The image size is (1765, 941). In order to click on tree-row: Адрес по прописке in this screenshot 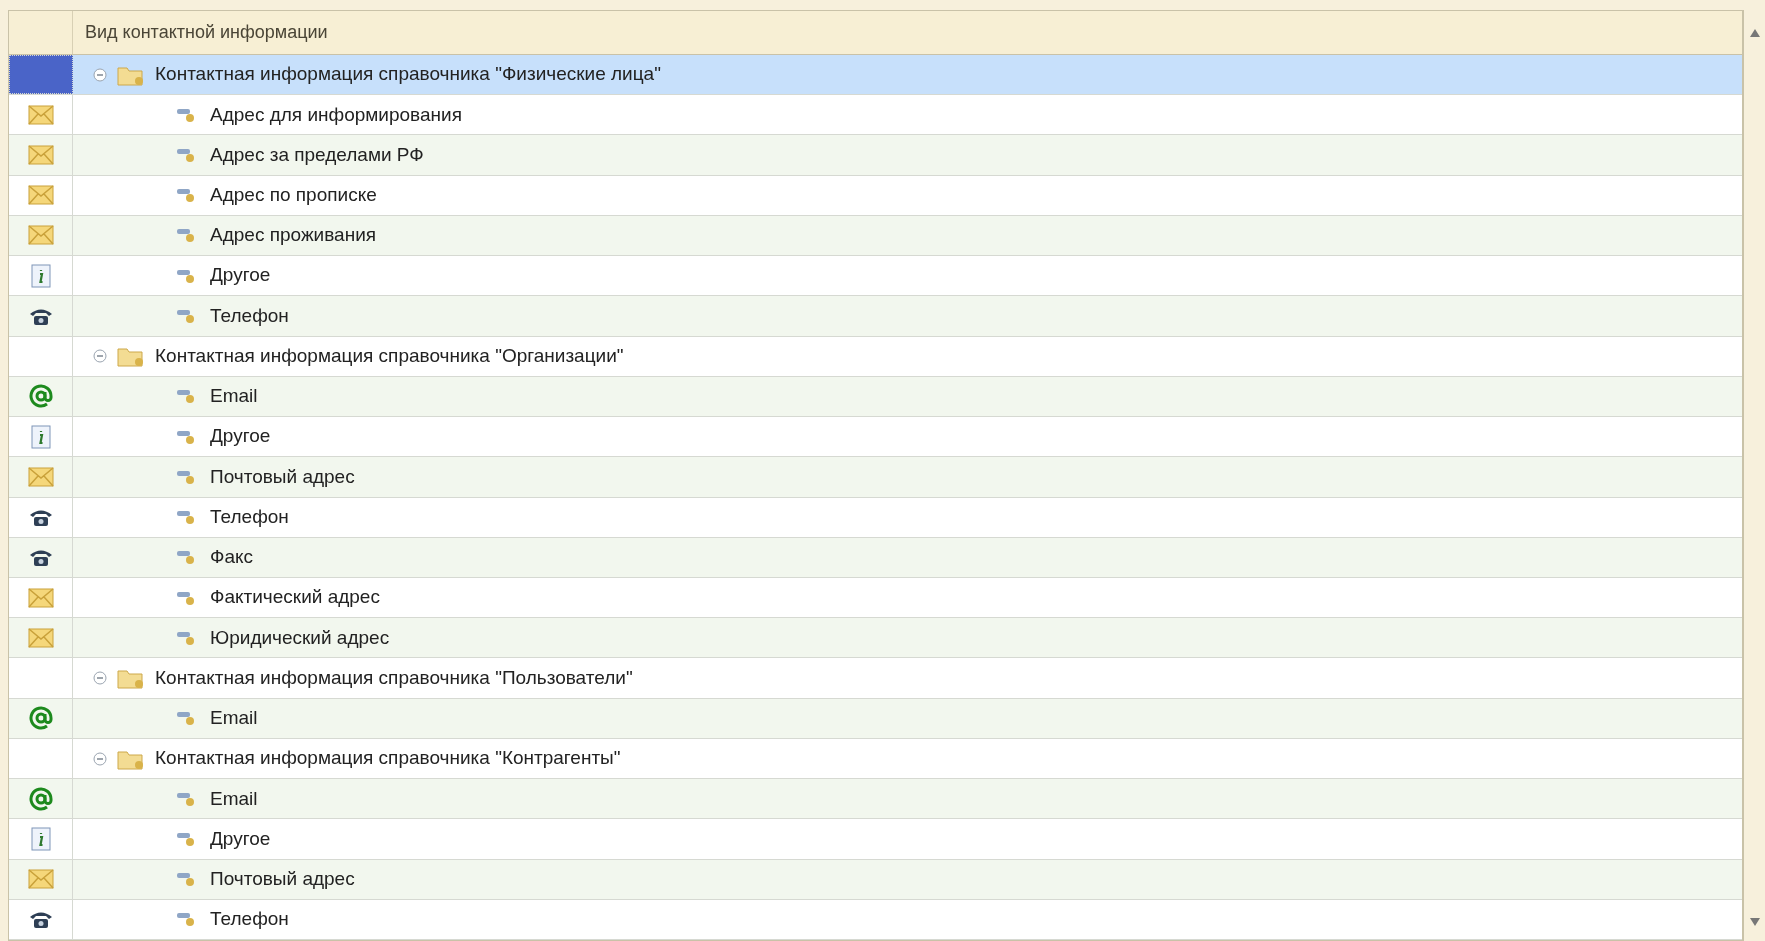, I will do `click(875, 195)`.